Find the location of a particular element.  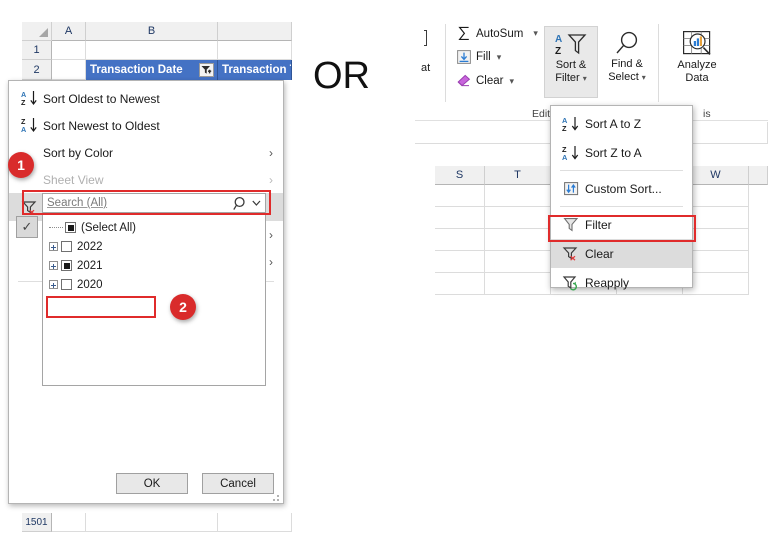

ribbon-truncated-format-label: at is located at coordinates (426, 68).